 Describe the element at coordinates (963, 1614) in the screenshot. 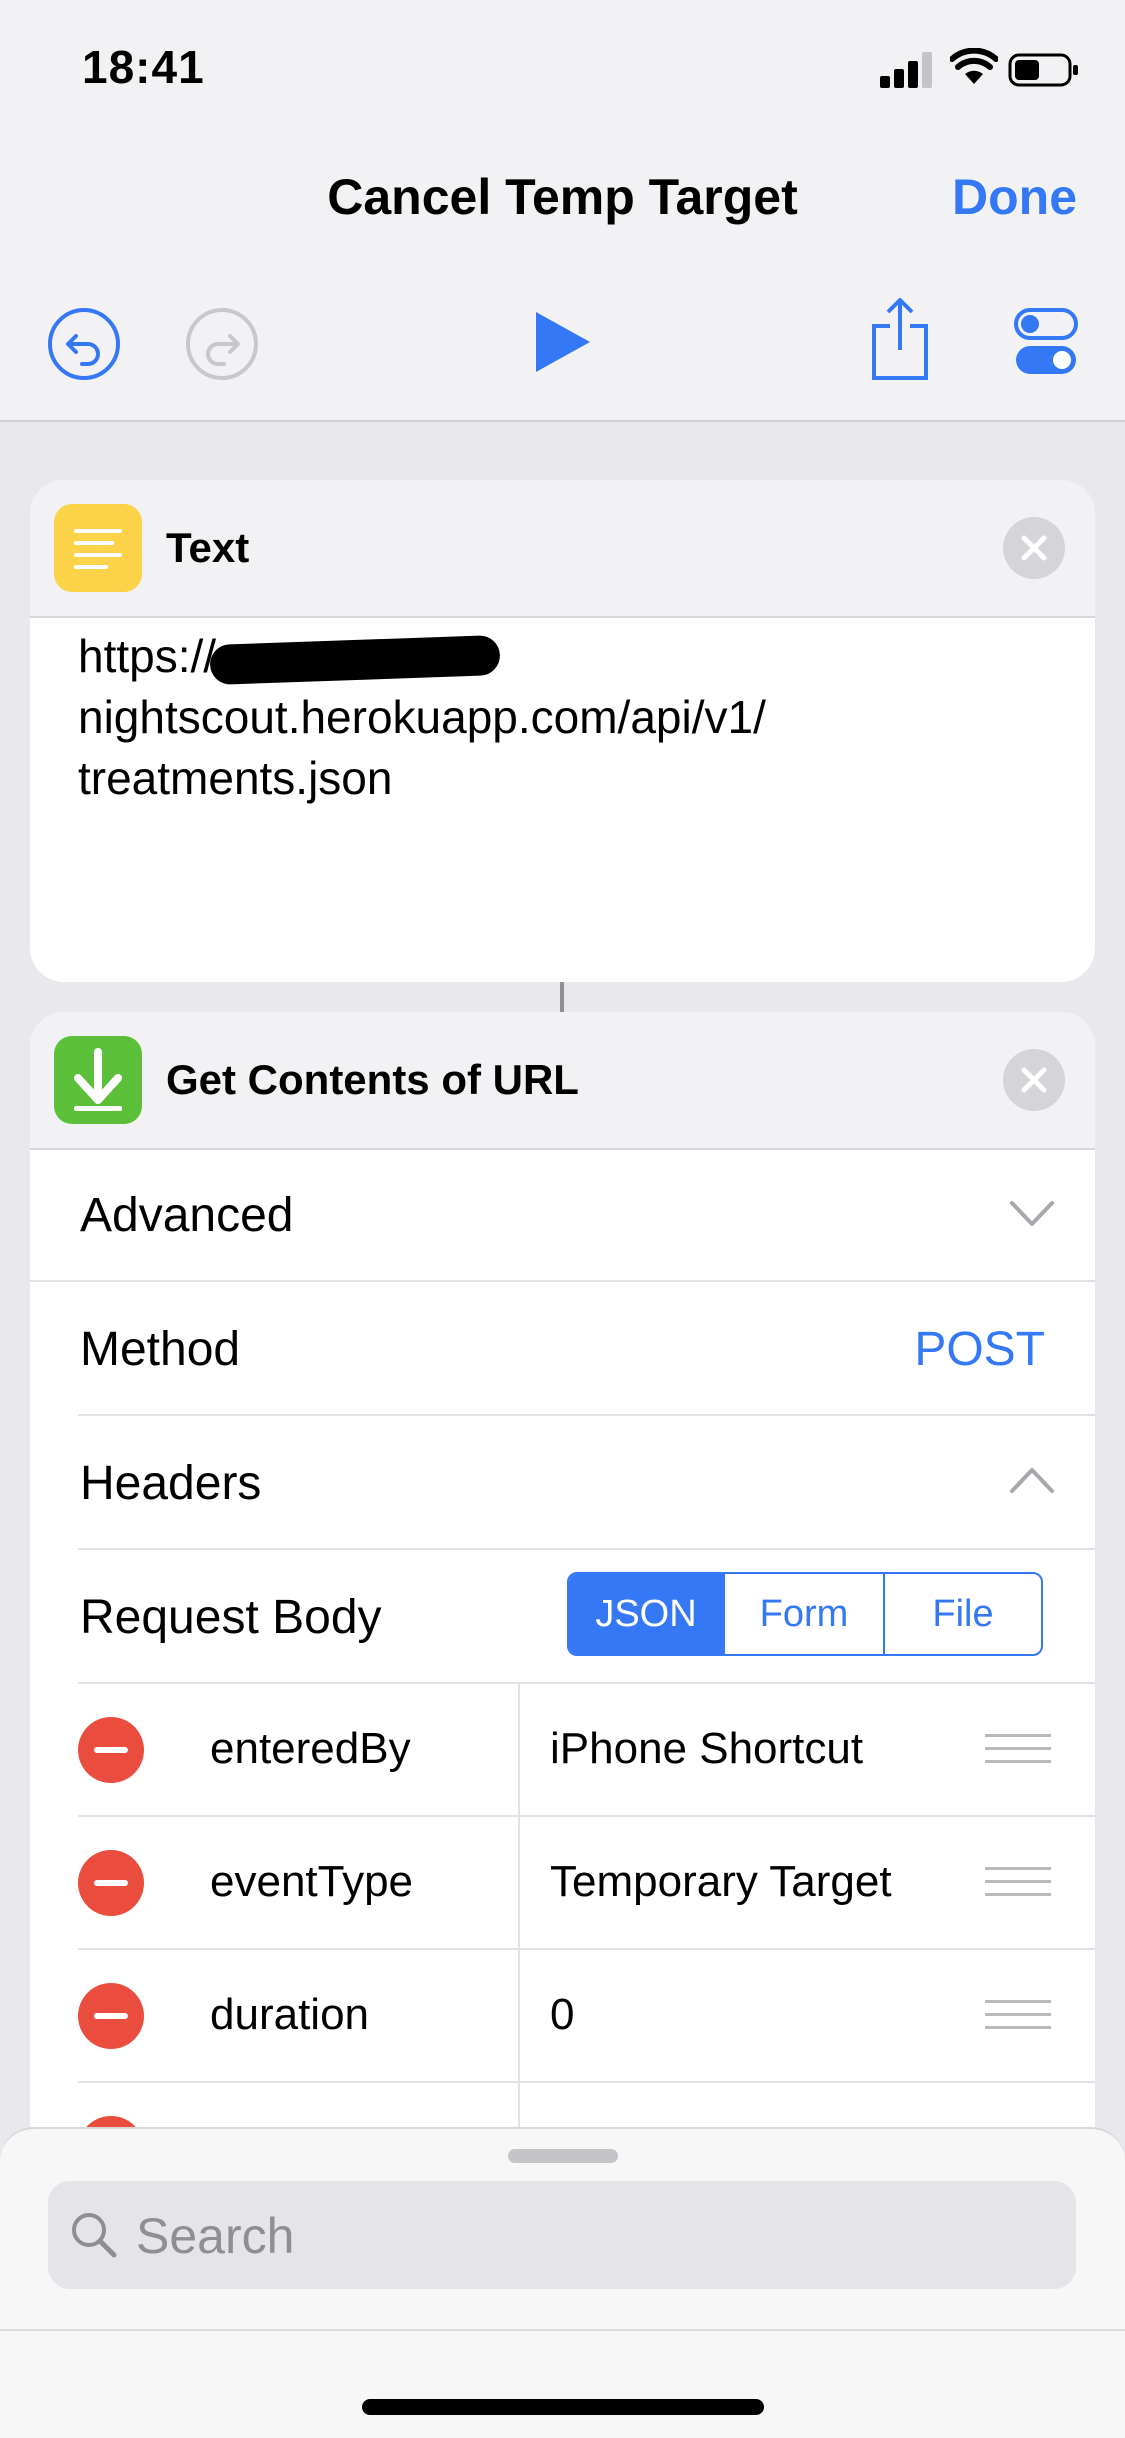

I see `body-type-file: File` at that location.